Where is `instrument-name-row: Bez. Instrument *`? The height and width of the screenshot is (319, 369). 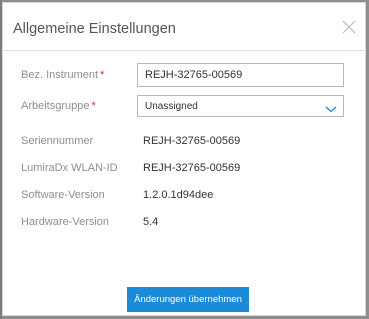 instrument-name-row: Bez. Instrument * is located at coordinates (184, 76).